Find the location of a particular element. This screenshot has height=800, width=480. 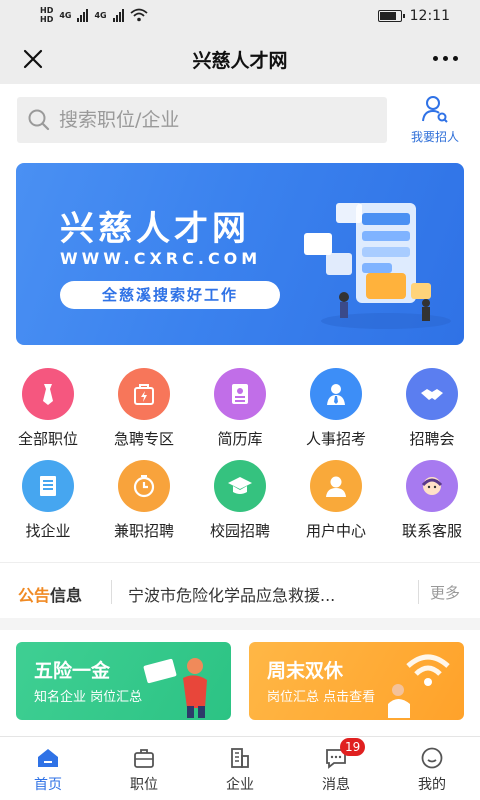

nav-label: 职位 is located at coordinates (144, 785).